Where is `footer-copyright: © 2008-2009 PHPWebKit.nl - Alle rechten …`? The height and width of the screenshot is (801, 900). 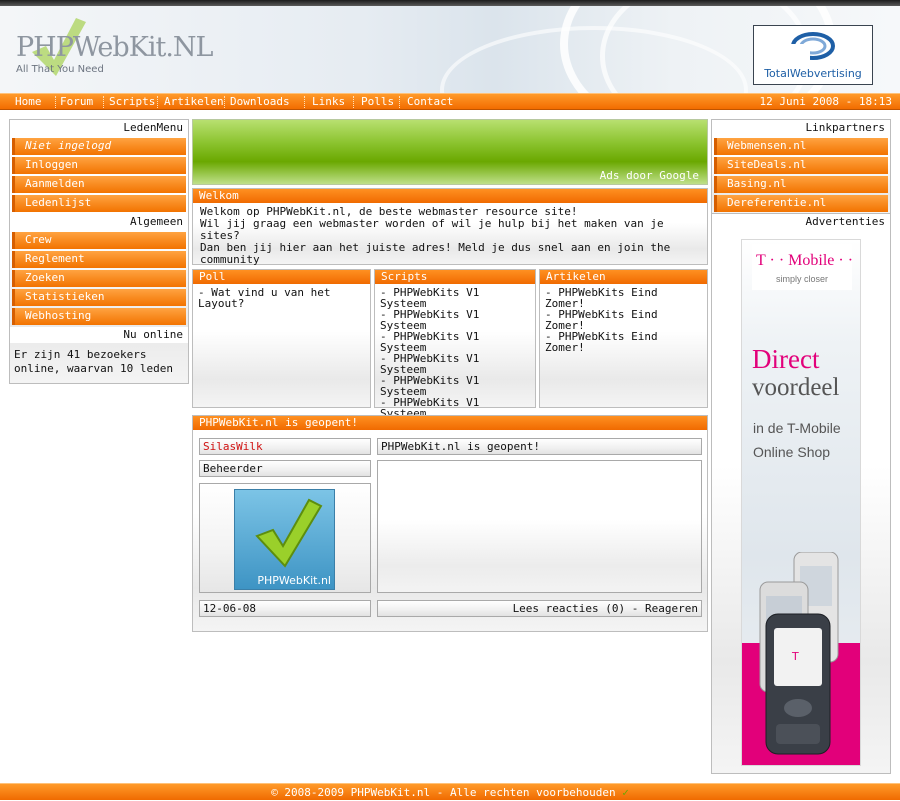
footer-copyright: © 2008-2009 PHPWebKit.nl - Alle rechten … is located at coordinates (443, 792).